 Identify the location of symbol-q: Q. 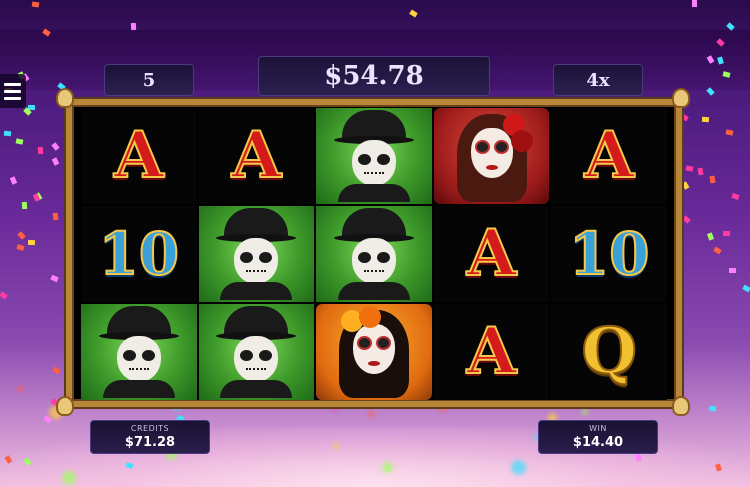
(609, 351).